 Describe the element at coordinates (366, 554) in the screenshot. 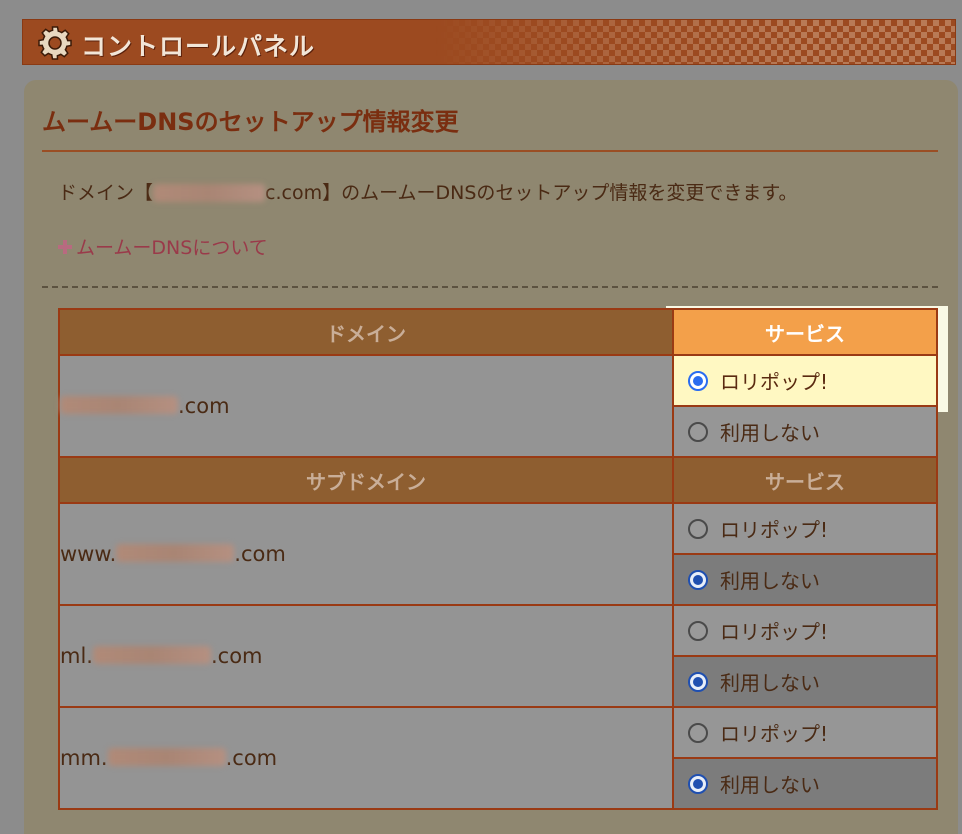

I see `subdomain-name-cell: www.aison-clinic.com` at that location.